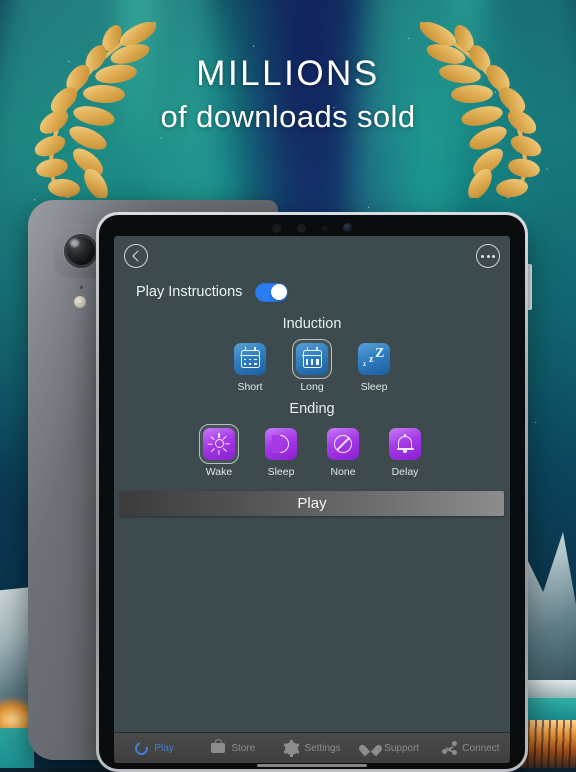  I want to click on ending-option-sleep: Sleep, so click(281, 451).